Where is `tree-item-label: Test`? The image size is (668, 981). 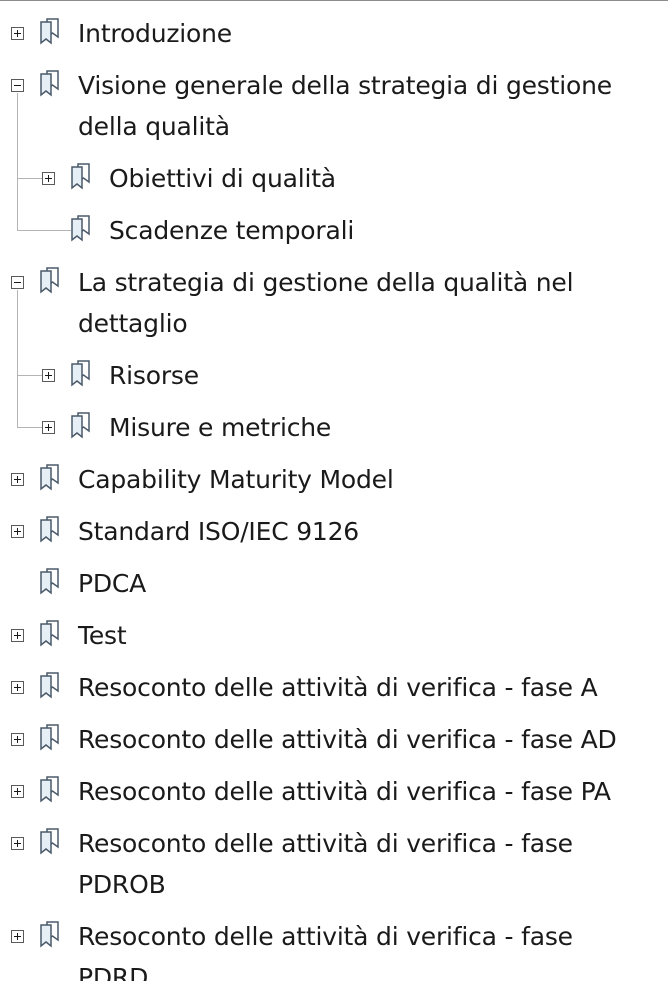
tree-item-label: Test is located at coordinates (102, 635).